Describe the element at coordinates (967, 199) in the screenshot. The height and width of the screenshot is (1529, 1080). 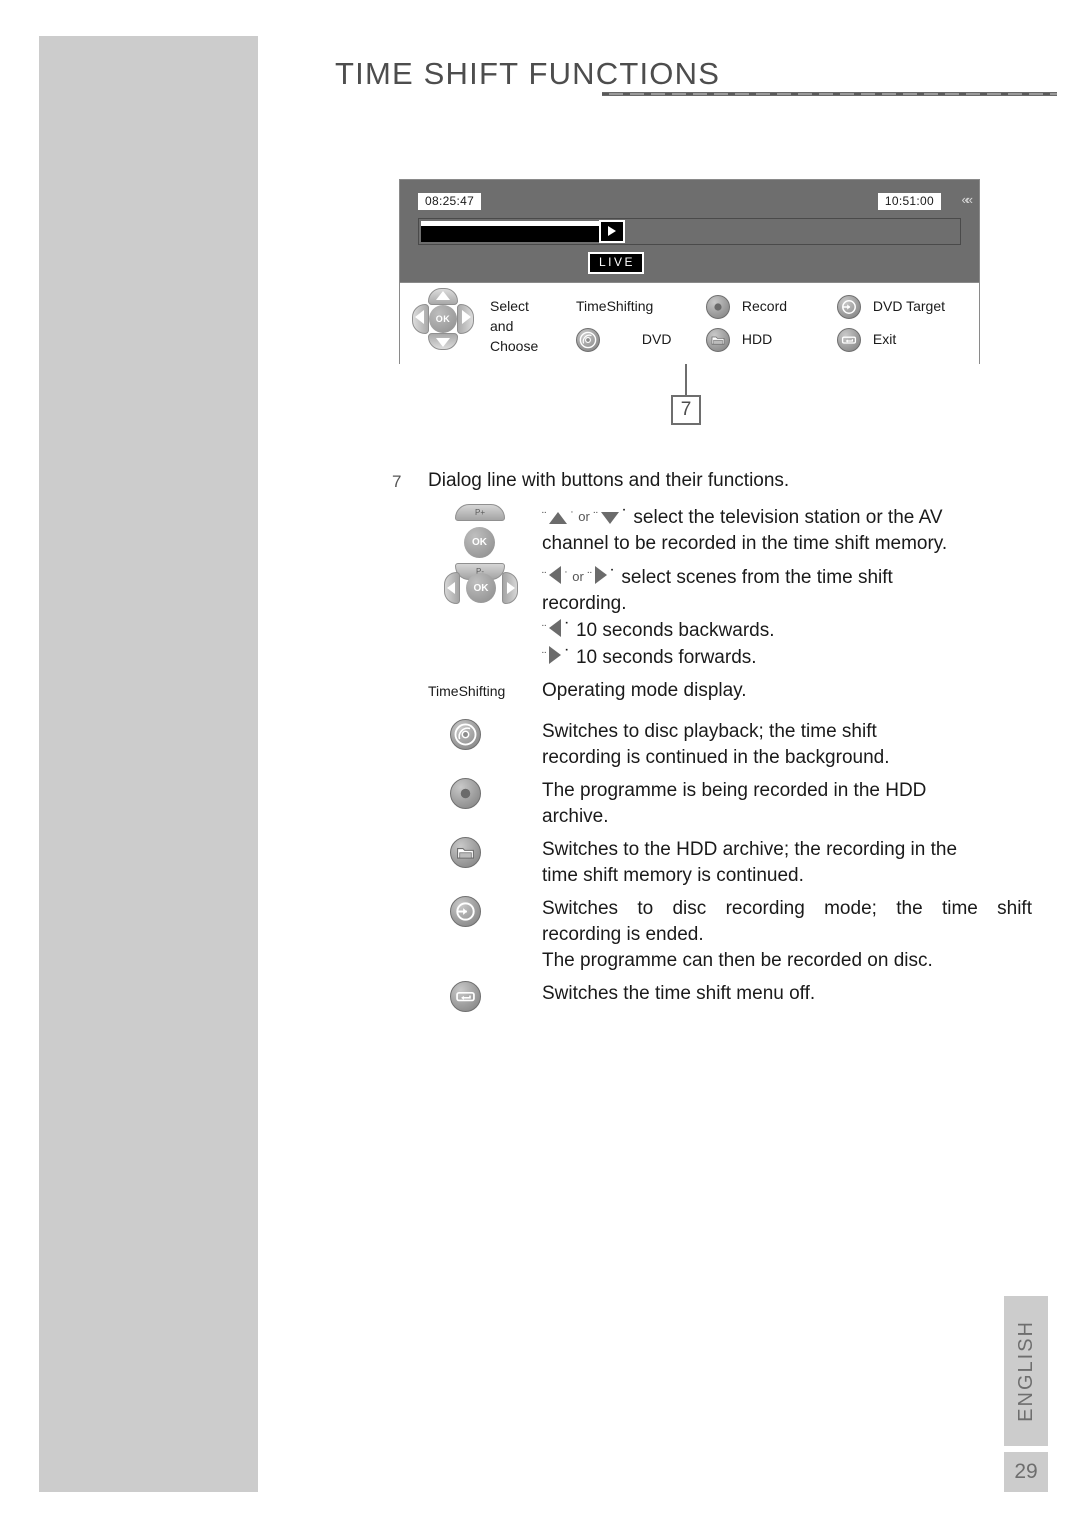
I see `rewind-chevrons-icon: ««` at that location.